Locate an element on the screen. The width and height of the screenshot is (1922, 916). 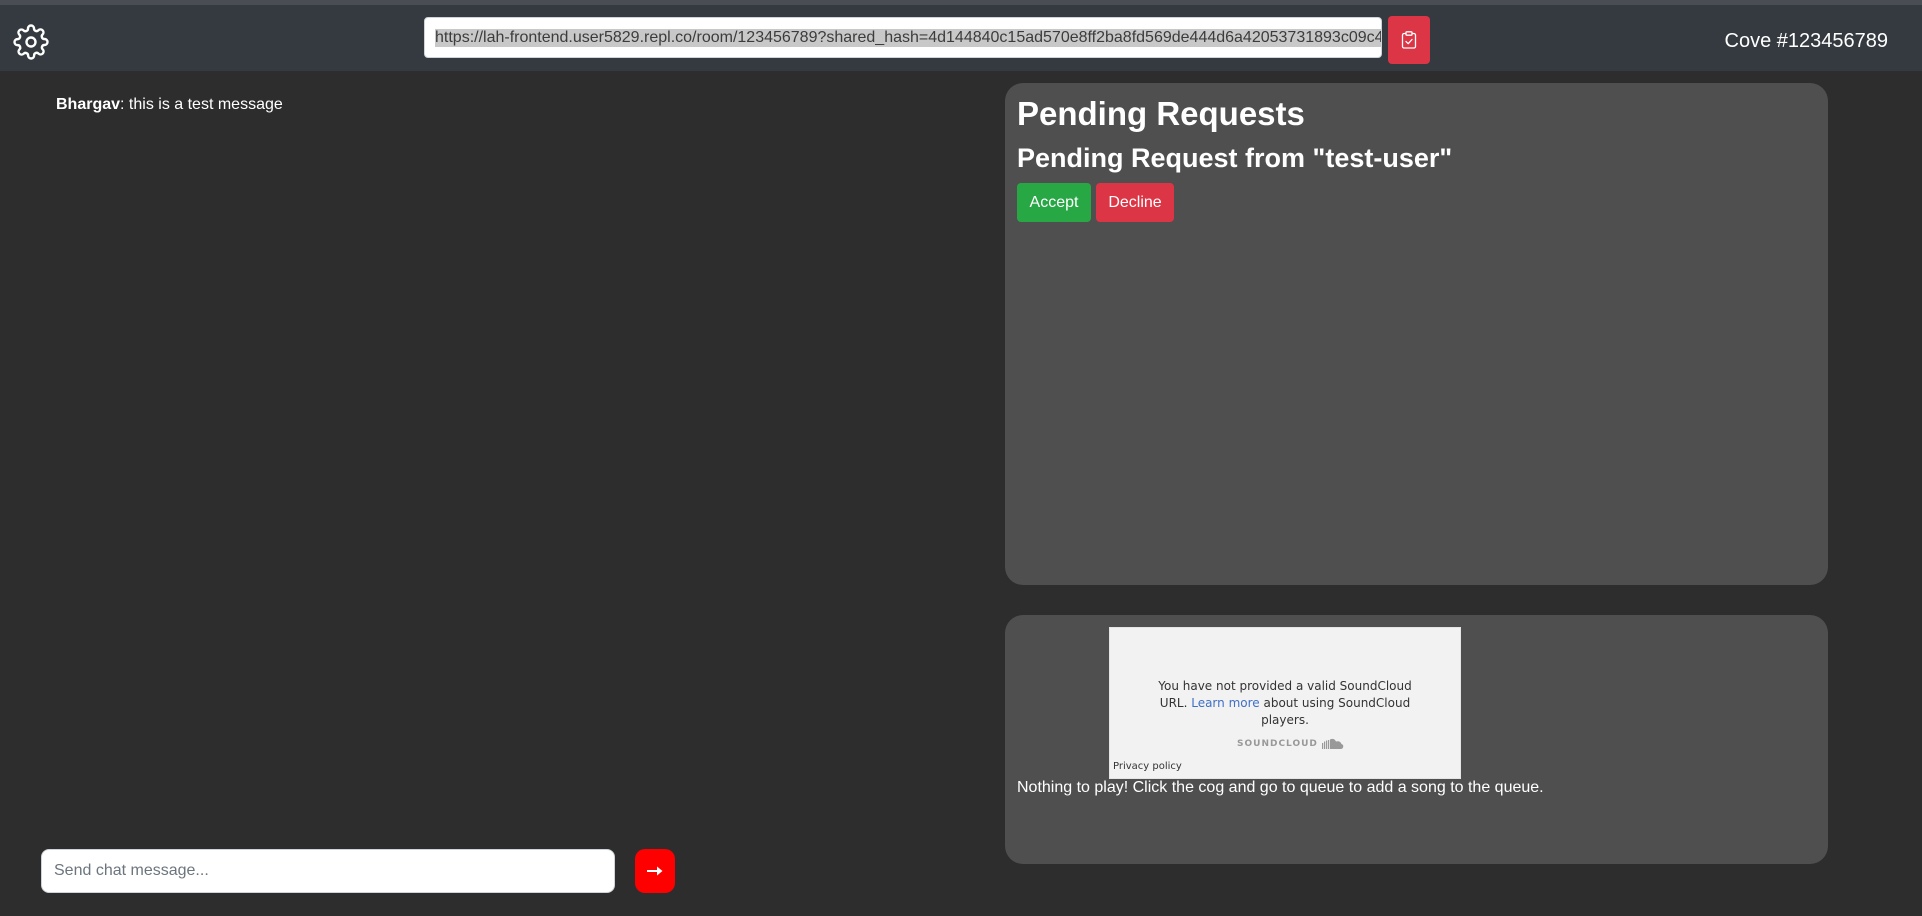
room-name: Cove #123456789 is located at coordinates (1806, 41).